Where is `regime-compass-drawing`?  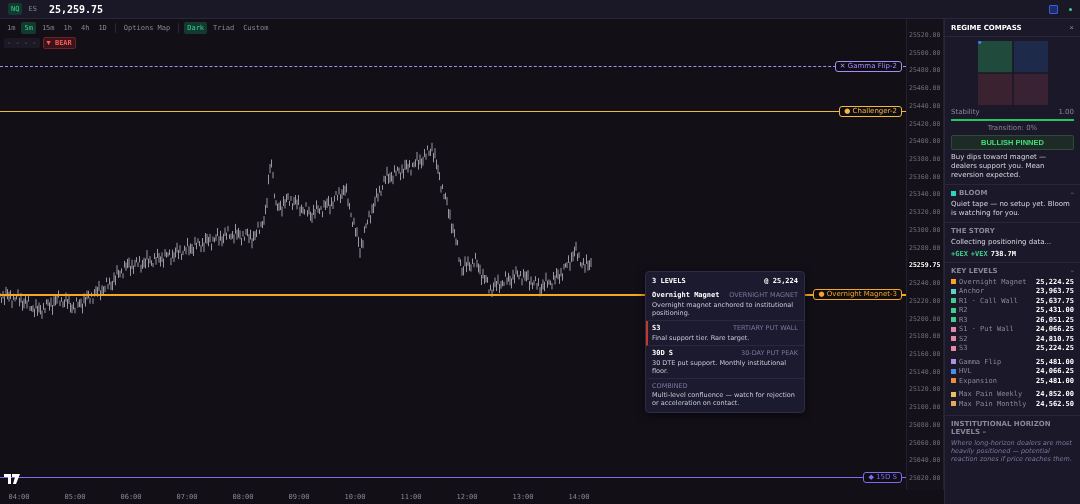
regime-compass-drawing is located at coordinates (1012, 73).